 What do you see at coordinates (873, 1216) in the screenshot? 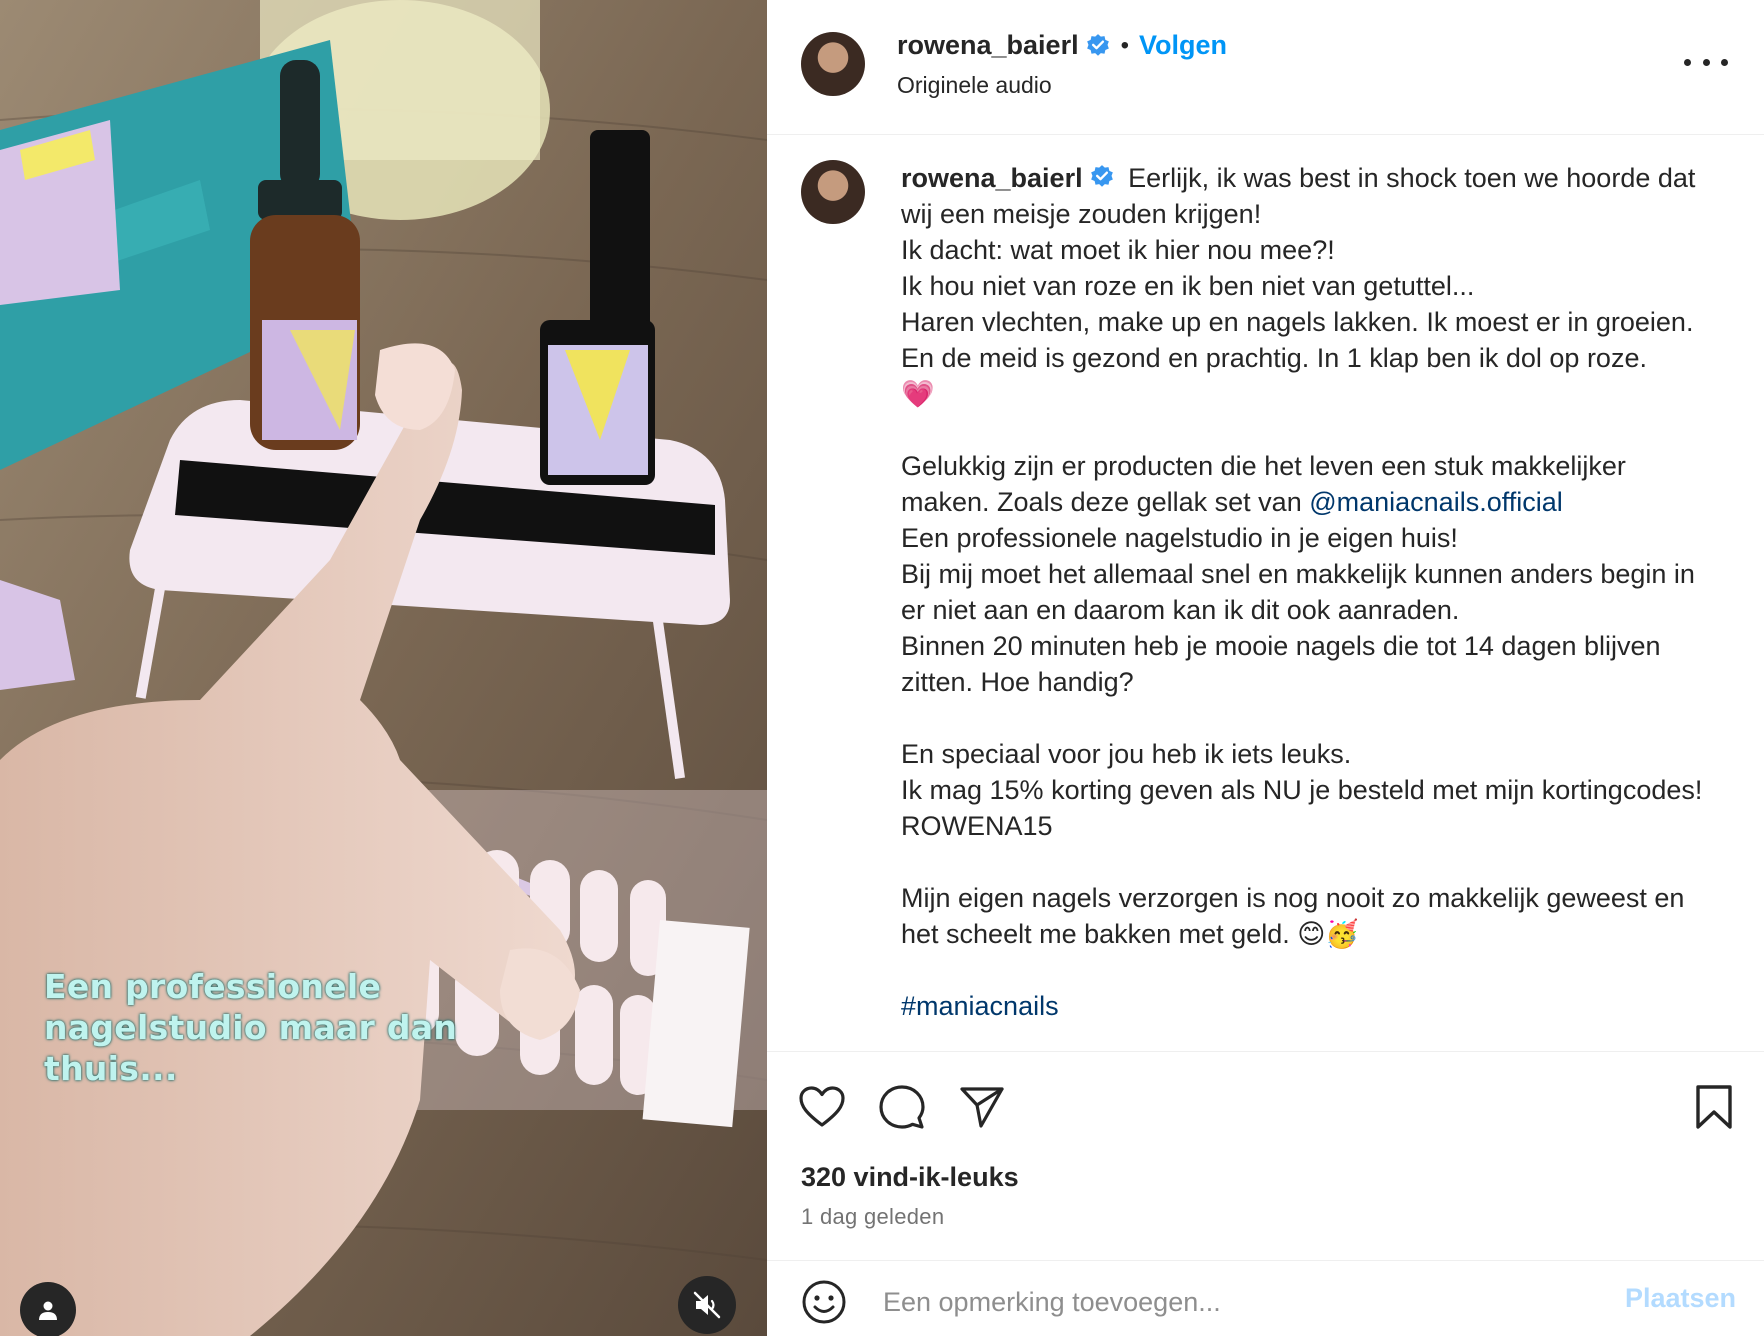
I see `post-time: 1 dag geleden` at bounding box center [873, 1216].